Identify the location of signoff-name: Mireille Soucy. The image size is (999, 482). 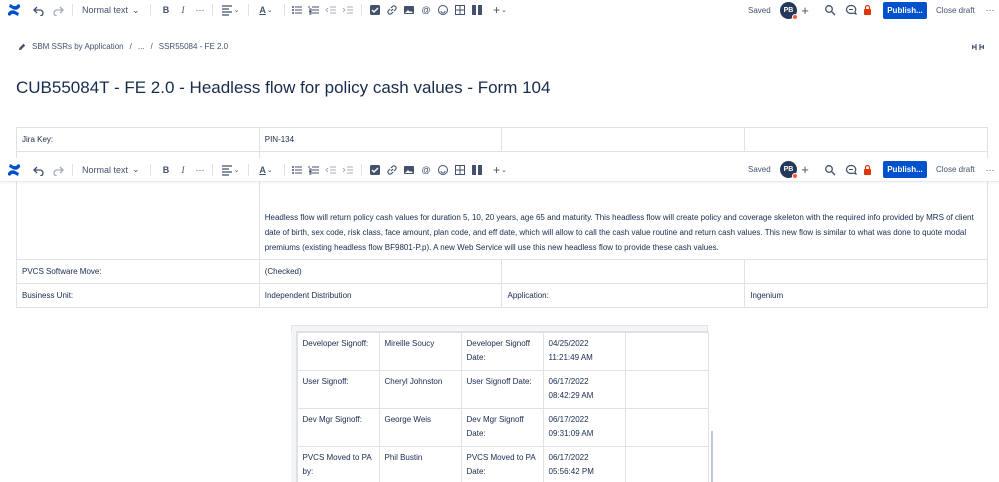
(420, 351).